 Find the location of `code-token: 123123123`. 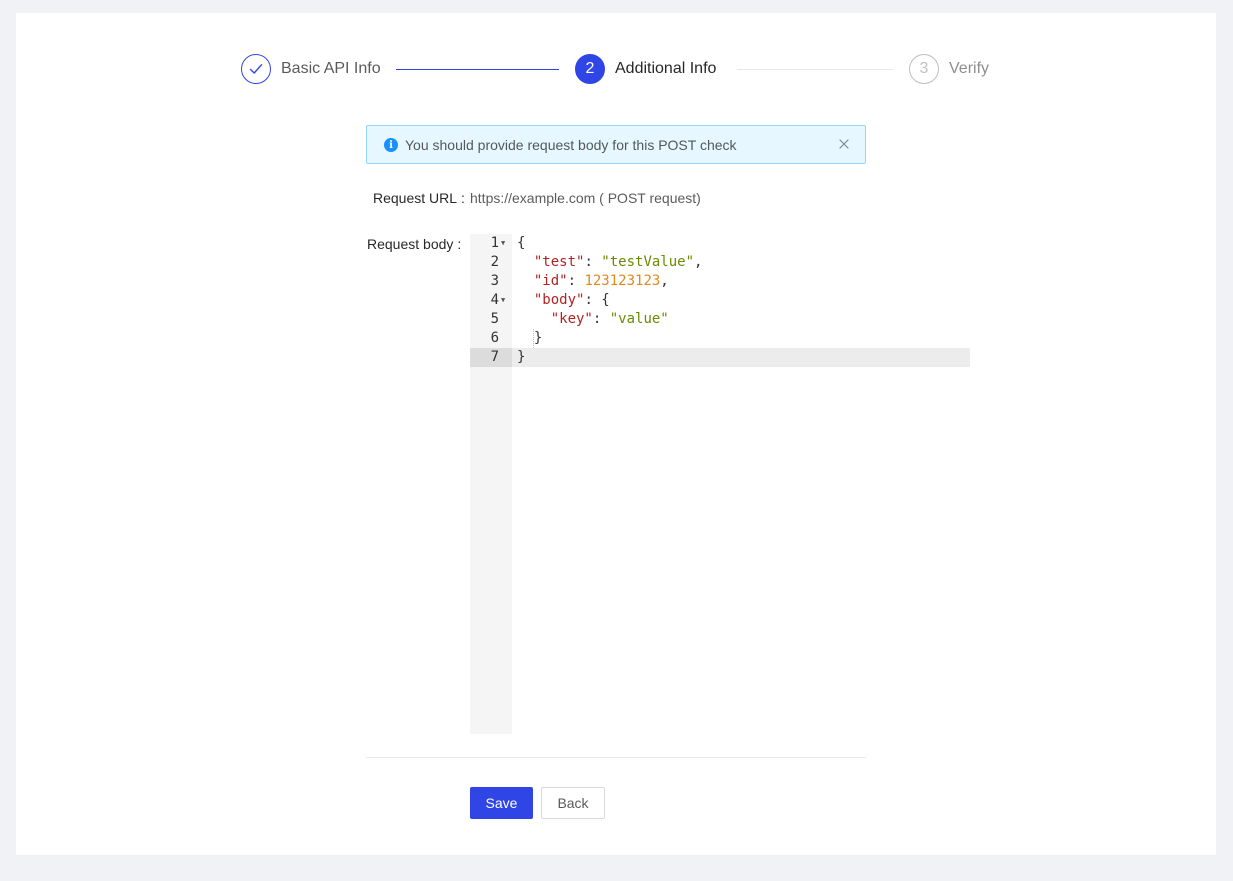

code-token: 123123123 is located at coordinates (622, 281).